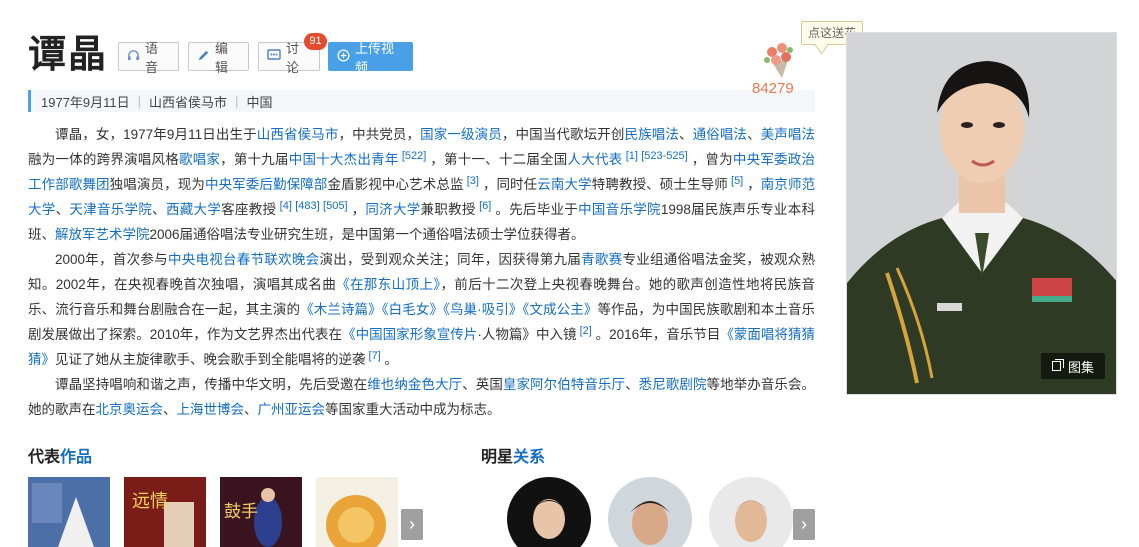  I want to click on paragraph-text: 谭晶，女，1977年9月11日出生于, so click(156, 134).